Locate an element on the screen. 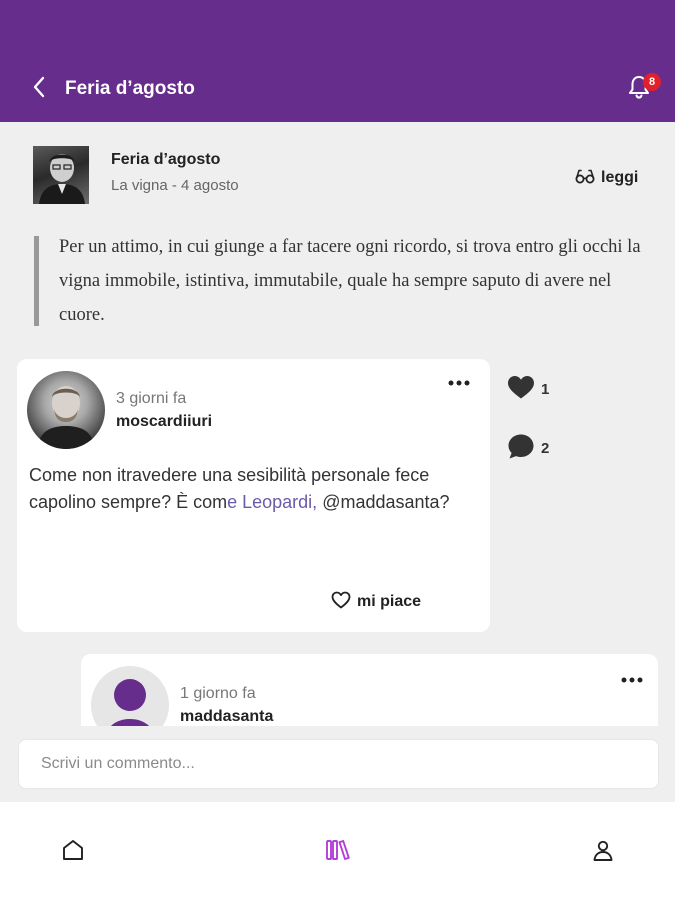 The image size is (675, 900). comment-text-part: @maddasanta? is located at coordinates (383, 502).